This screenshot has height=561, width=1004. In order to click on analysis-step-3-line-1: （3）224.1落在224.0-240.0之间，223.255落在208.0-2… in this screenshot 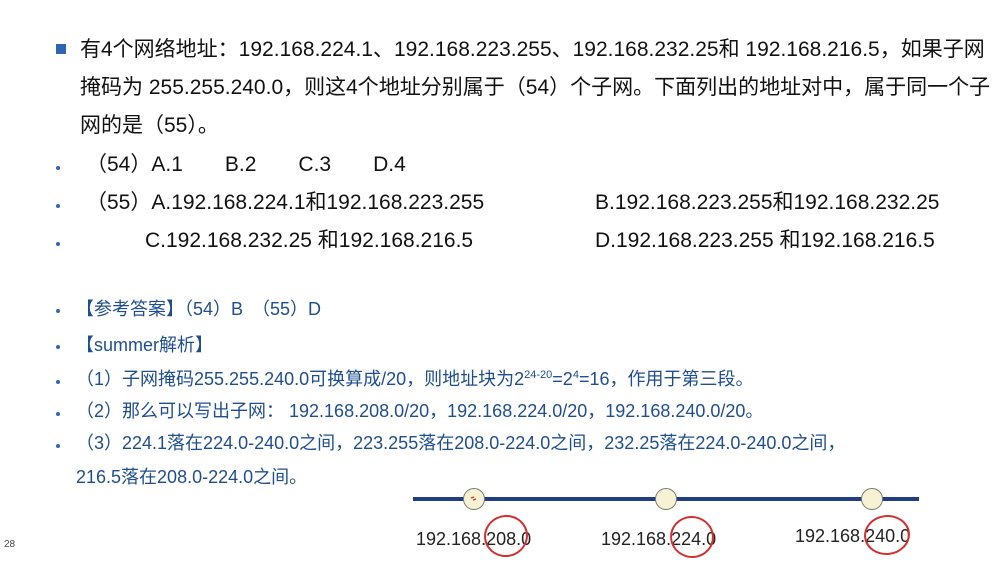, I will do `click(461, 443)`.